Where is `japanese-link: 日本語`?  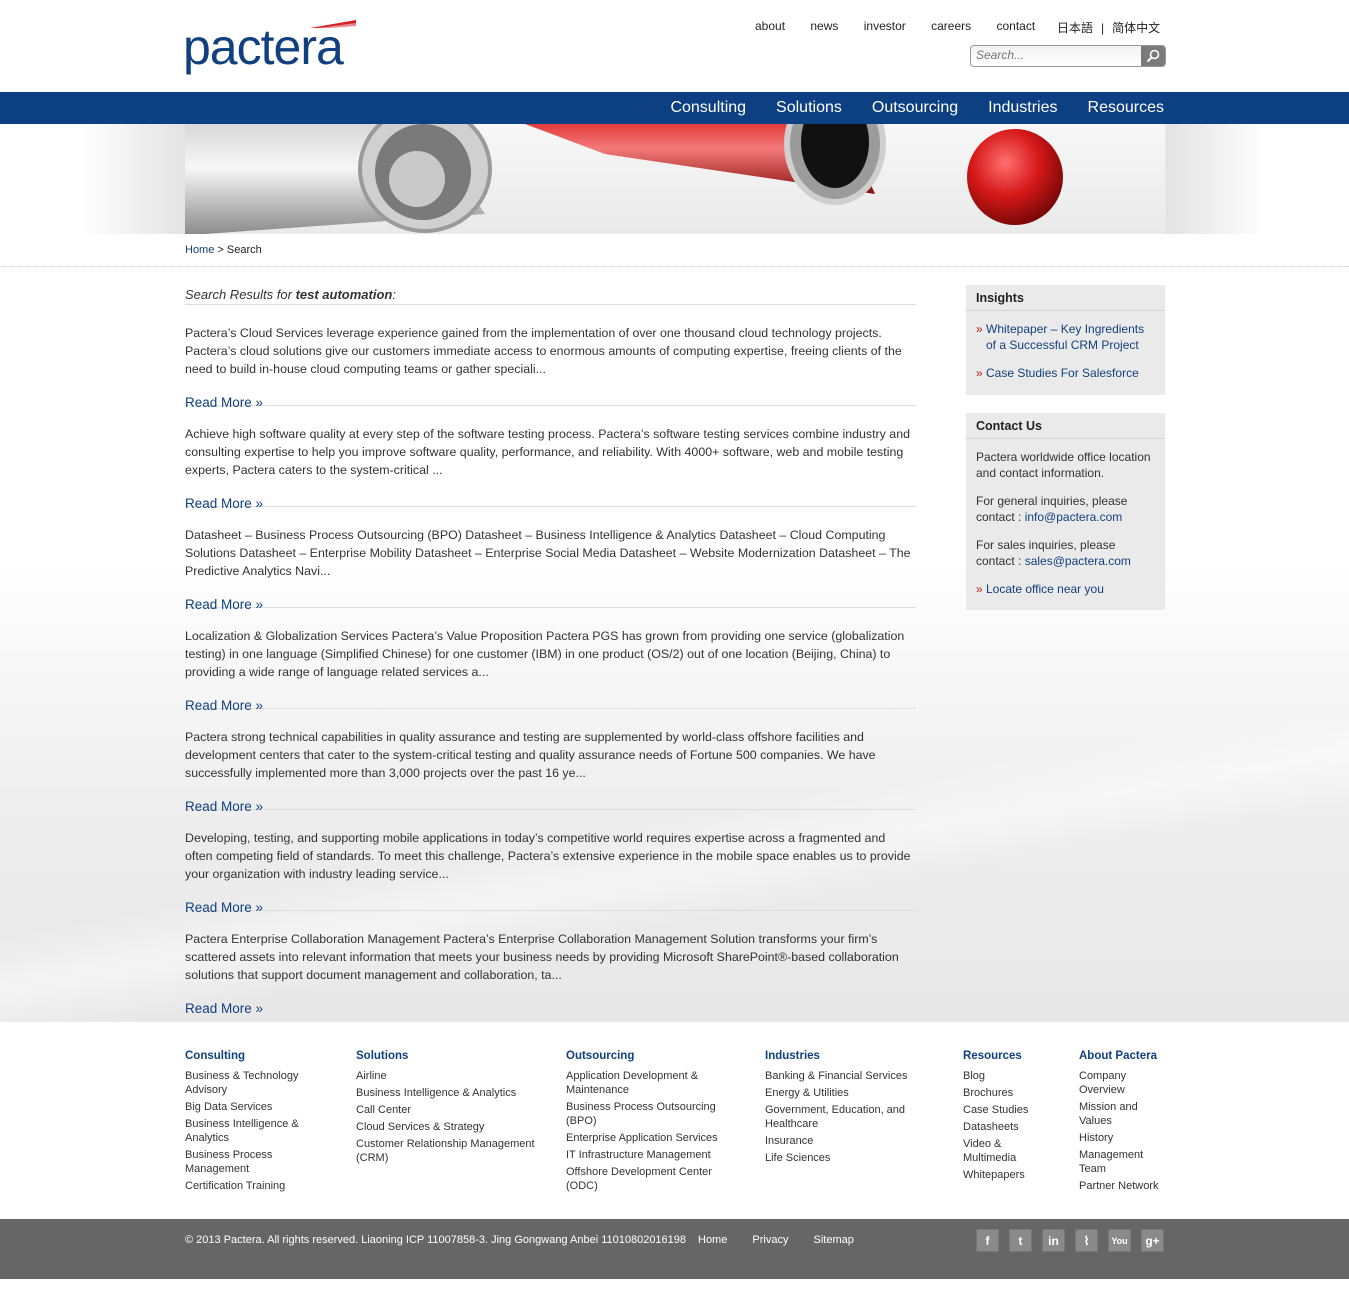 japanese-link: 日本語 is located at coordinates (1075, 28).